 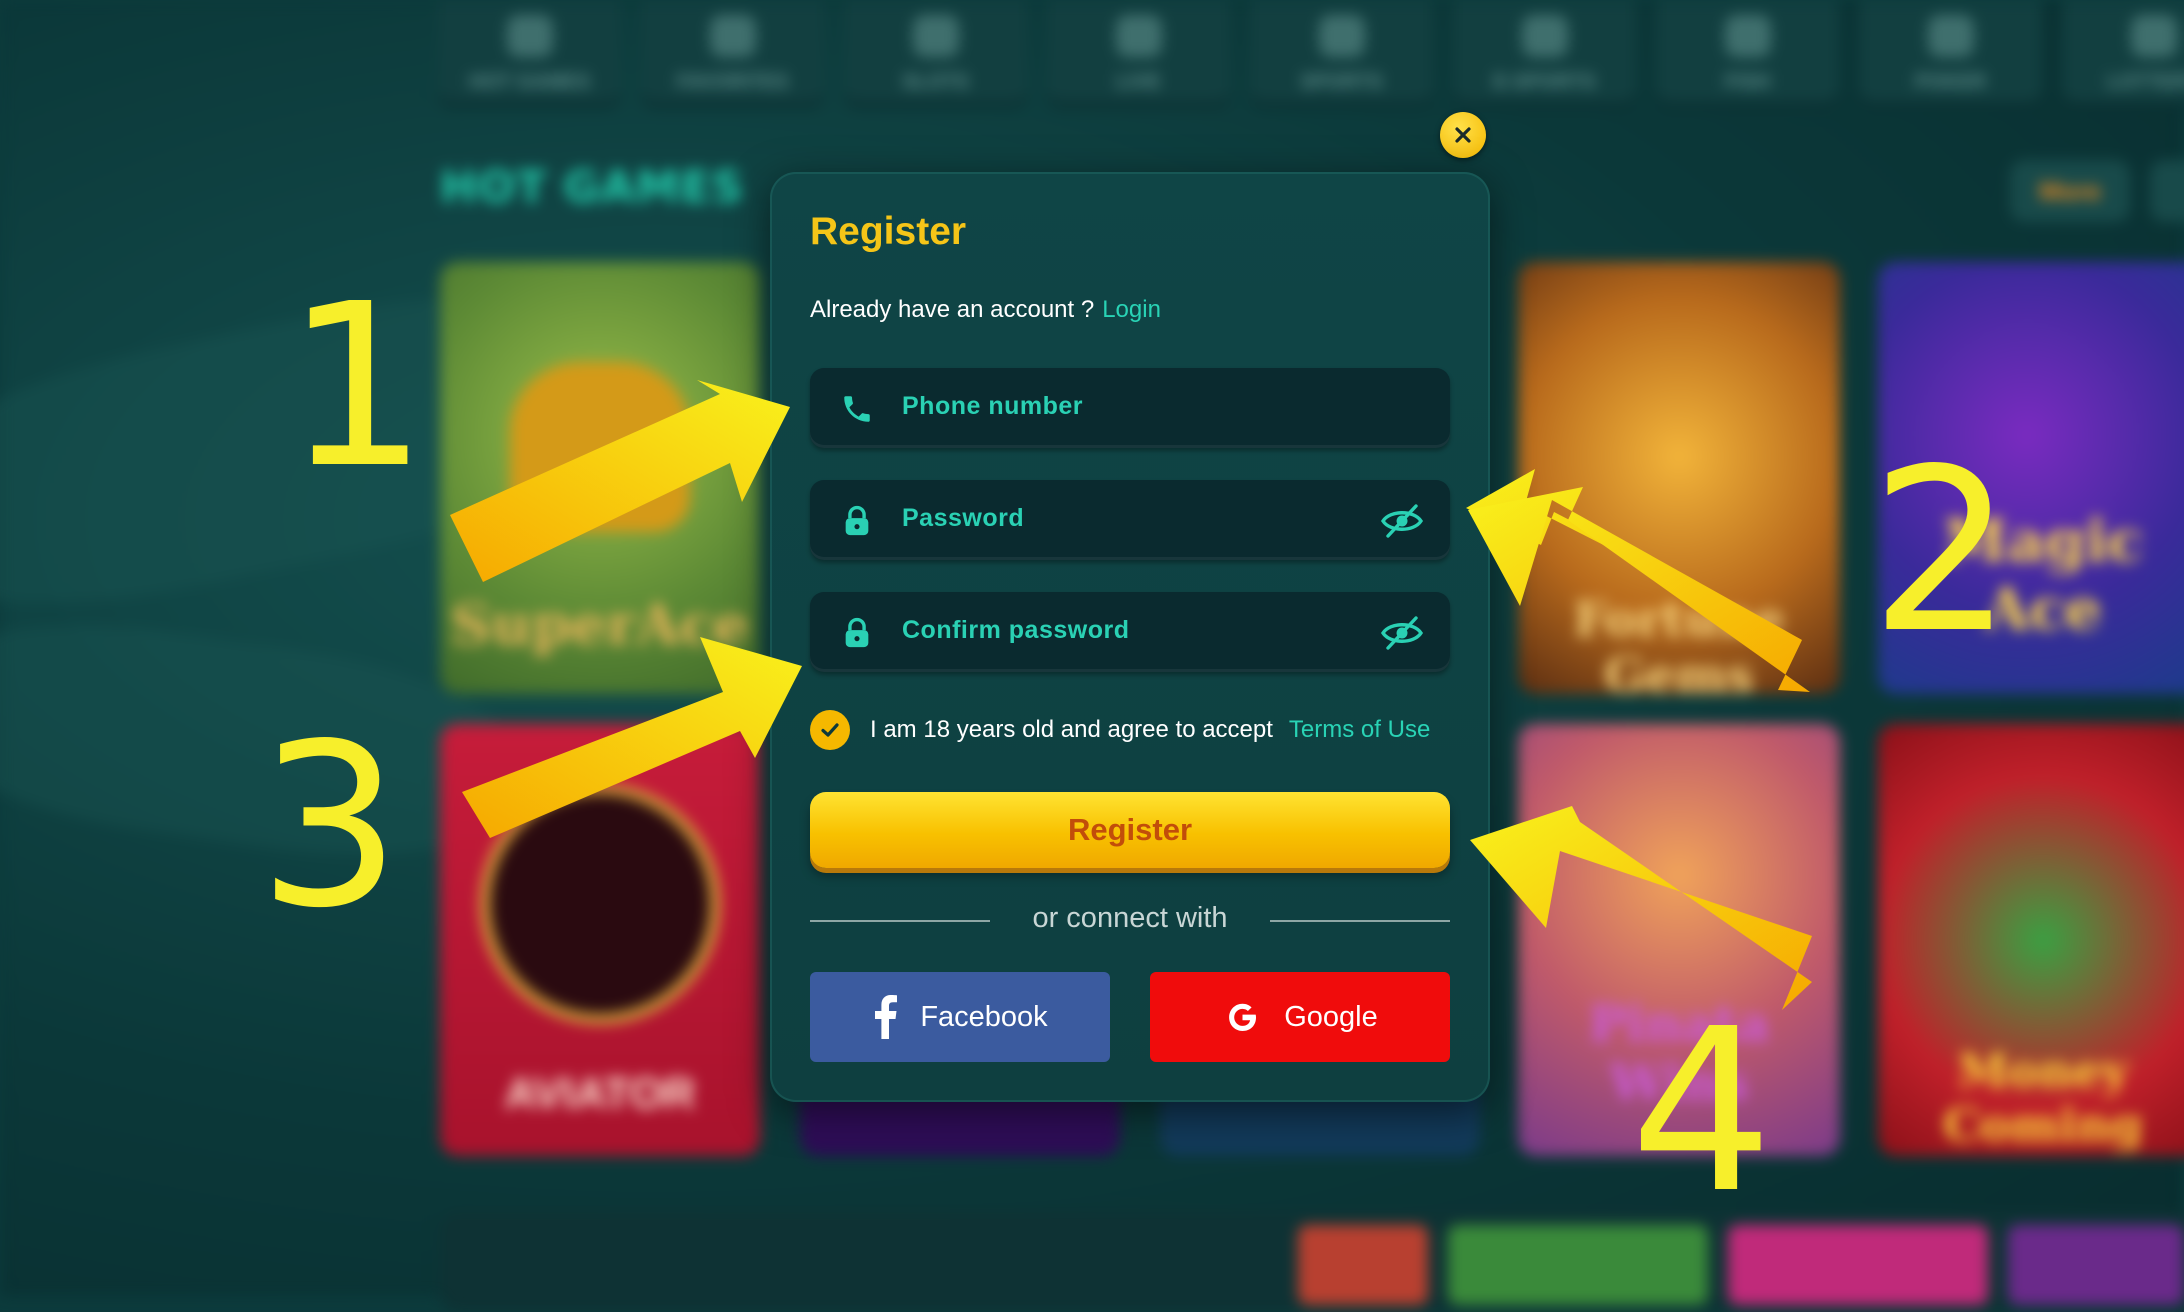 I want to click on password-placeholder: Password, so click(x=963, y=518).